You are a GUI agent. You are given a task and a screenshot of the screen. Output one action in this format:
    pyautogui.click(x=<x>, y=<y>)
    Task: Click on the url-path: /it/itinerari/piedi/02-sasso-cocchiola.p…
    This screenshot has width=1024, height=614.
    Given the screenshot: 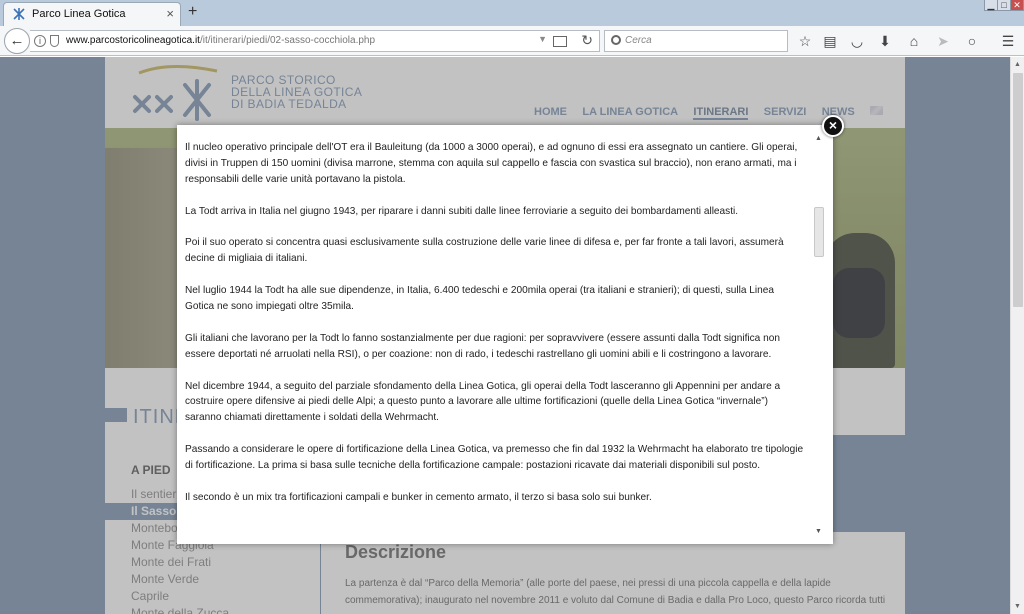 What is the action you would take?
    pyautogui.click(x=287, y=40)
    